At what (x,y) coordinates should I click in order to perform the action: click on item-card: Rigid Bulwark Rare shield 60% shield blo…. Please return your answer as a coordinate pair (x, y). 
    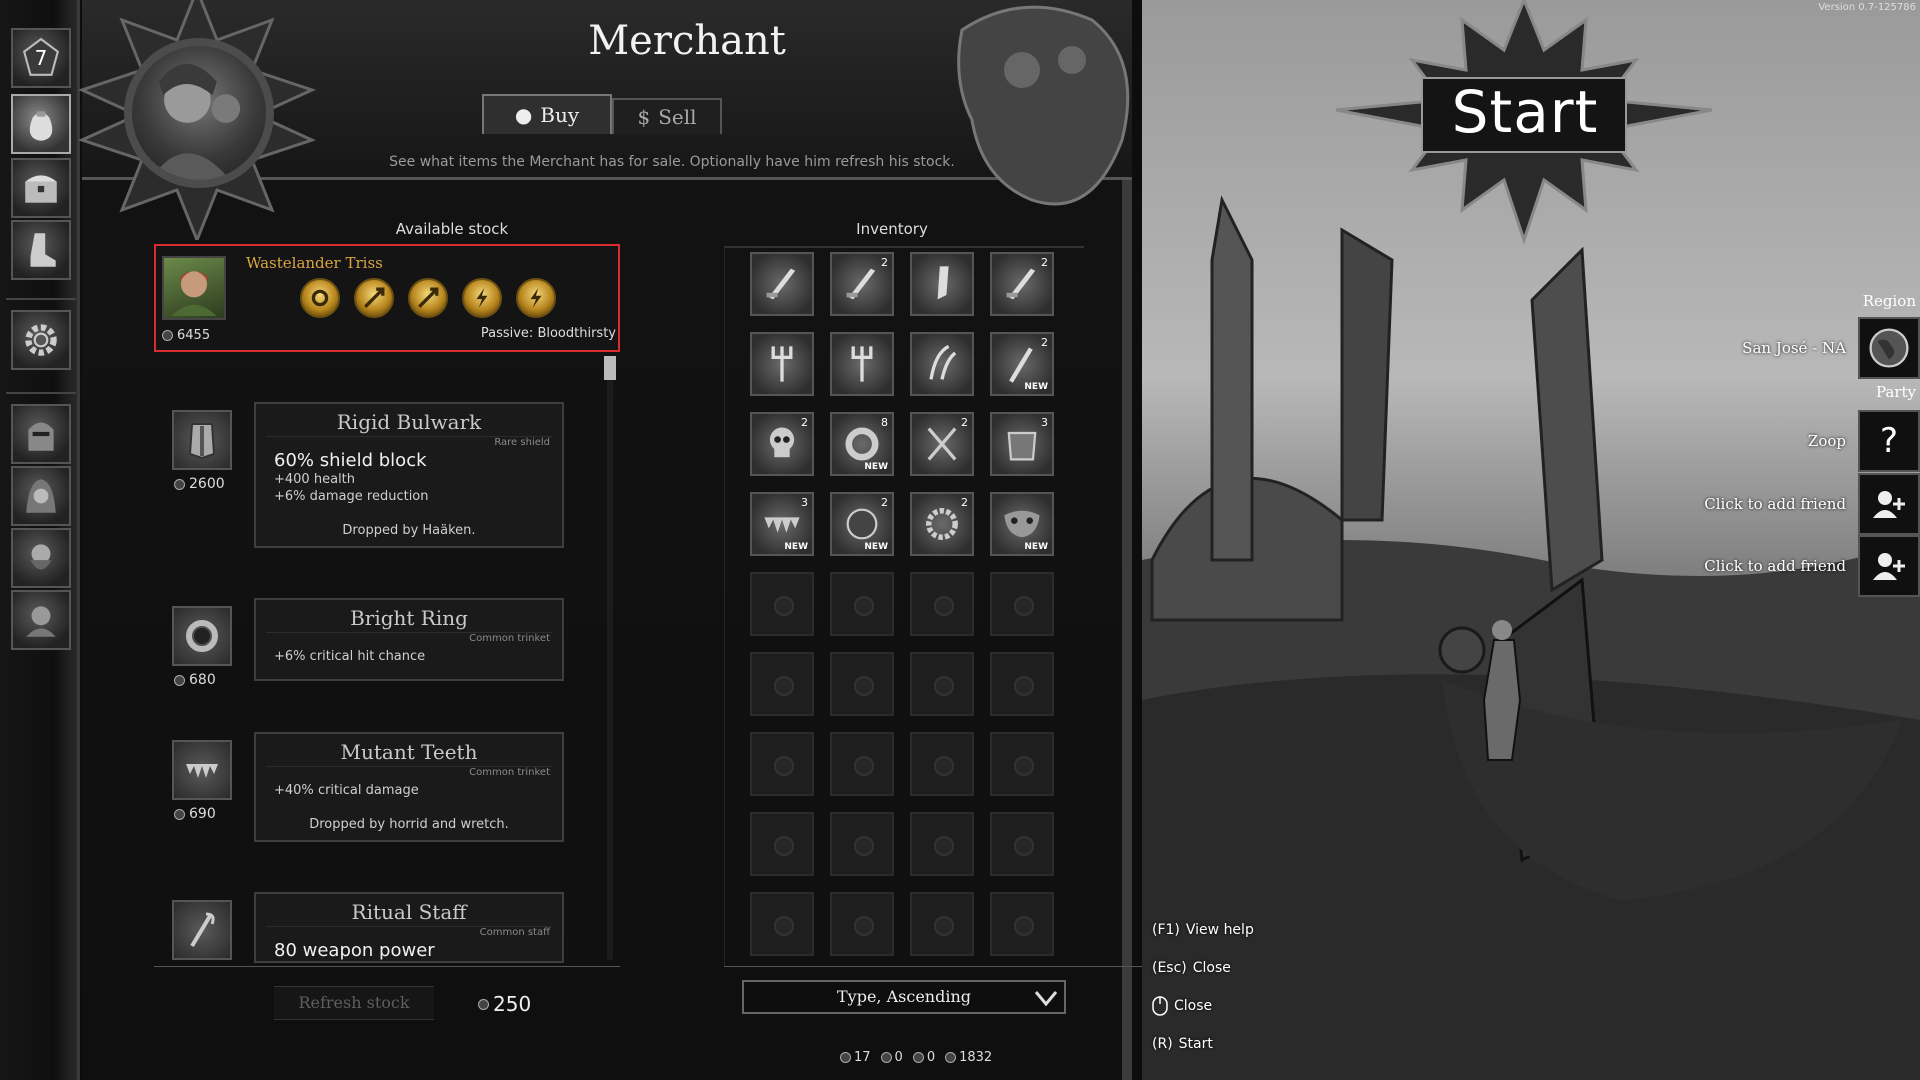
    Looking at the image, I should click on (409, 475).